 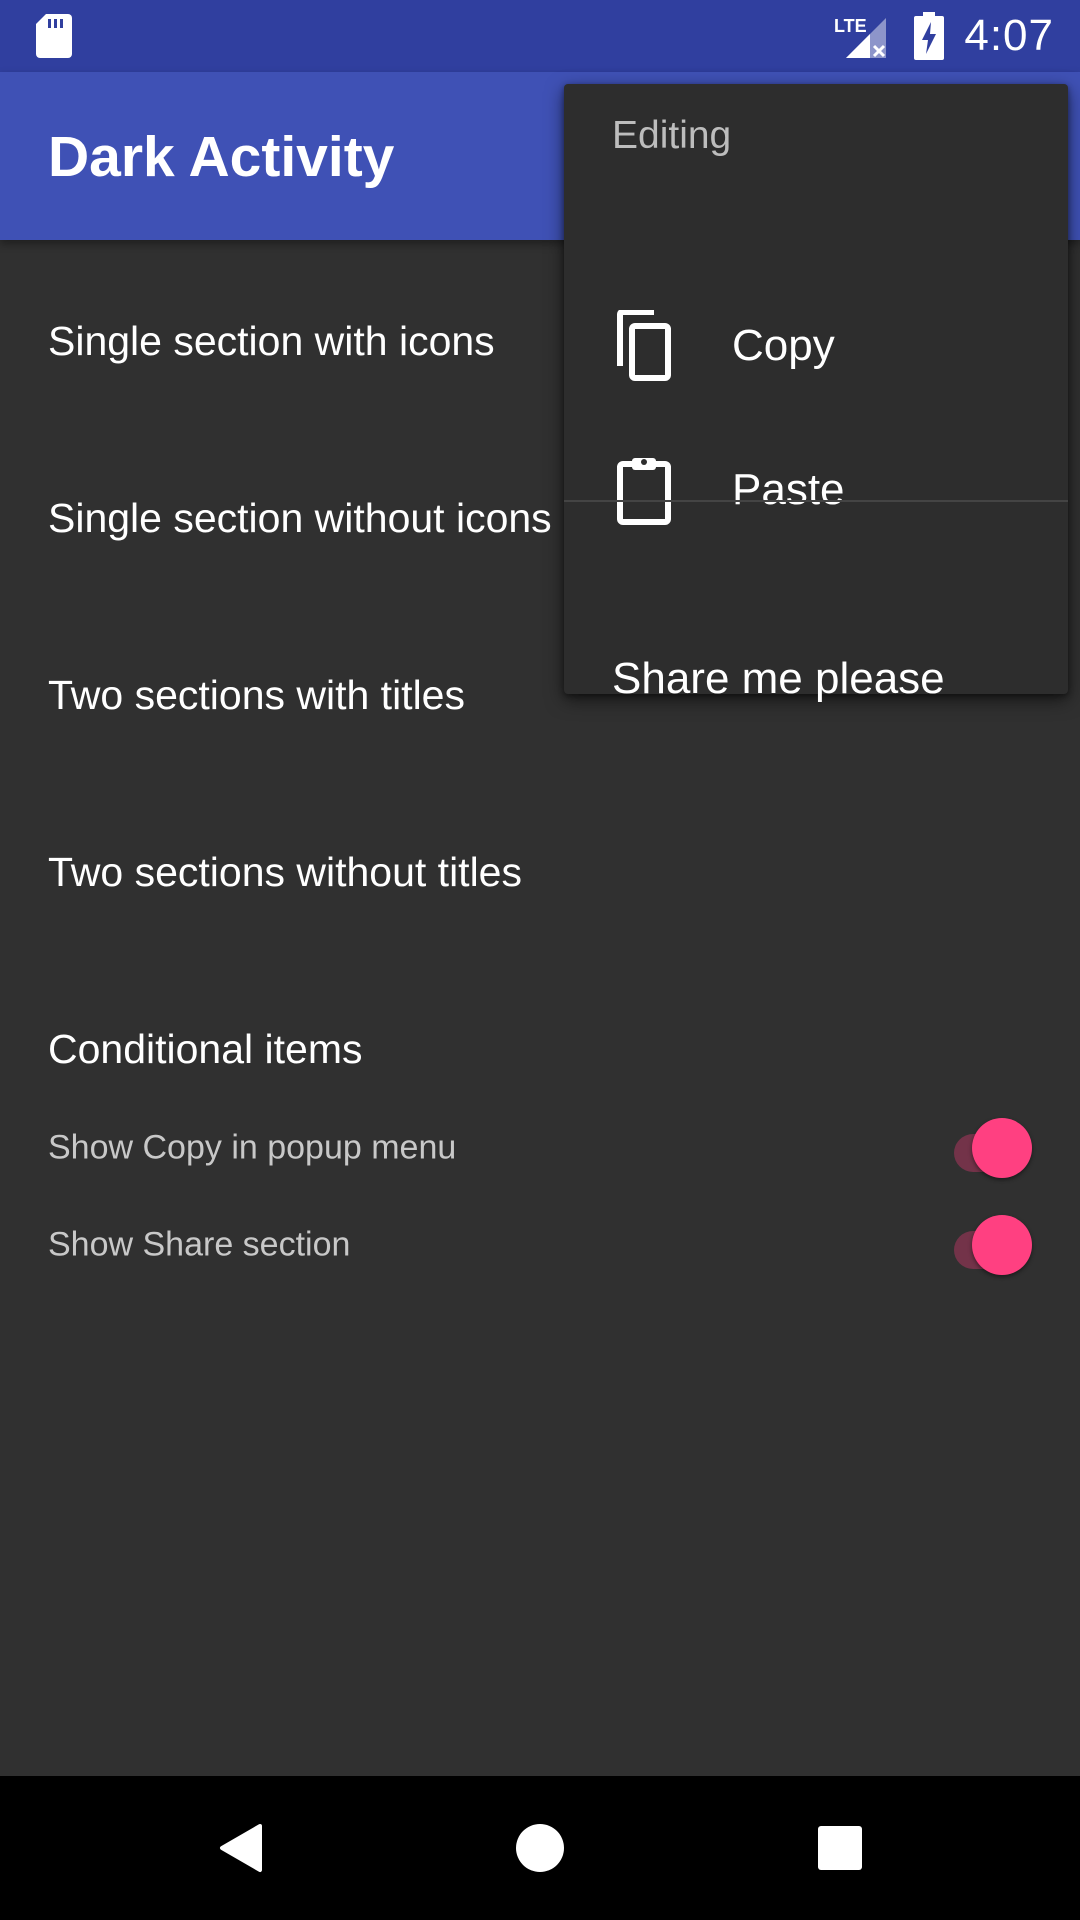 What do you see at coordinates (672, 135) in the screenshot?
I see `popup-section-title: Editing` at bounding box center [672, 135].